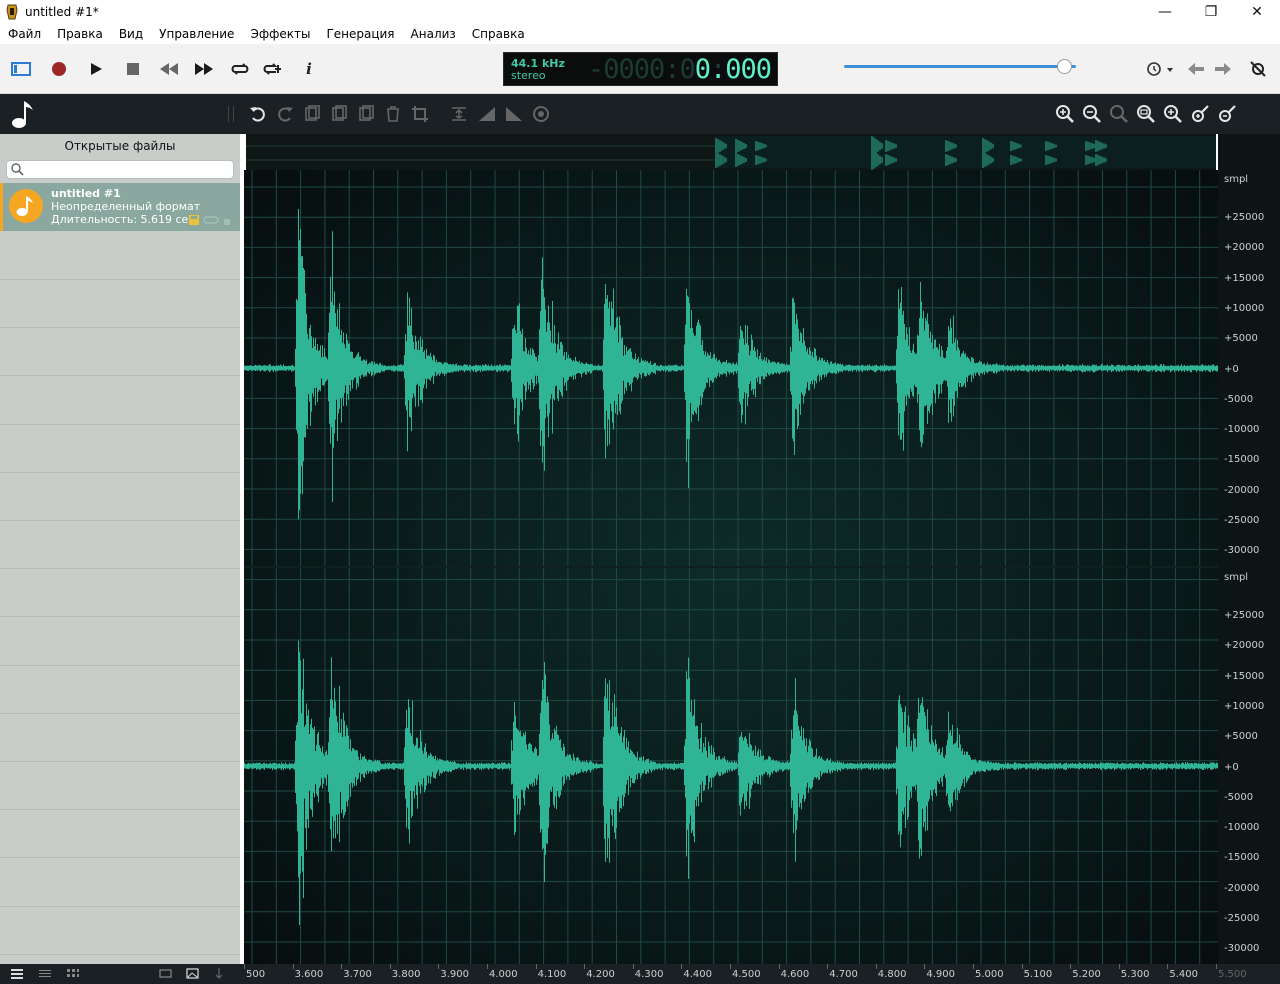 This screenshot has height=984, width=1280. Describe the element at coordinates (360, 34) in the screenshot. I see `menu-generate: Генерация` at that location.